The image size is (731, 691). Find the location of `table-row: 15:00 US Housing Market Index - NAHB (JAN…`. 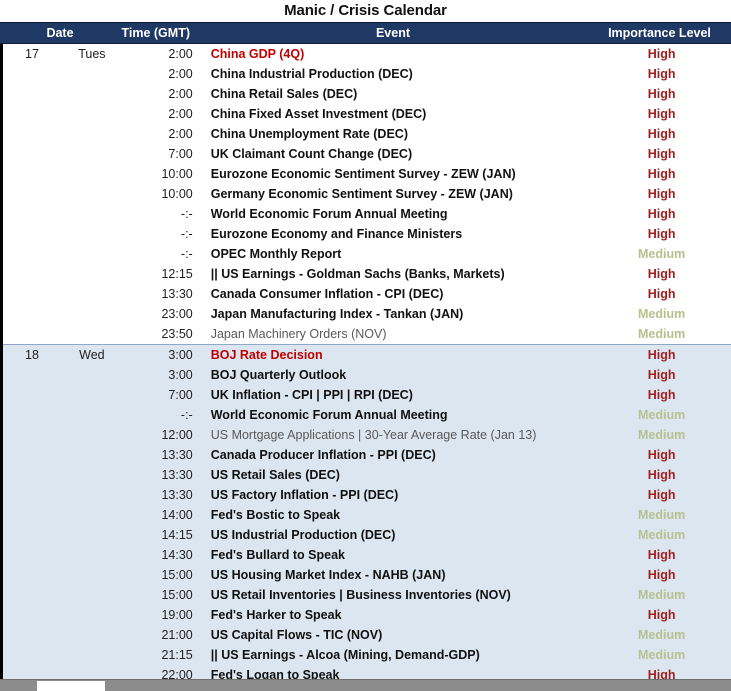

table-row: 15:00 US Housing Market Index - NAHB (JAN… is located at coordinates (367, 575).